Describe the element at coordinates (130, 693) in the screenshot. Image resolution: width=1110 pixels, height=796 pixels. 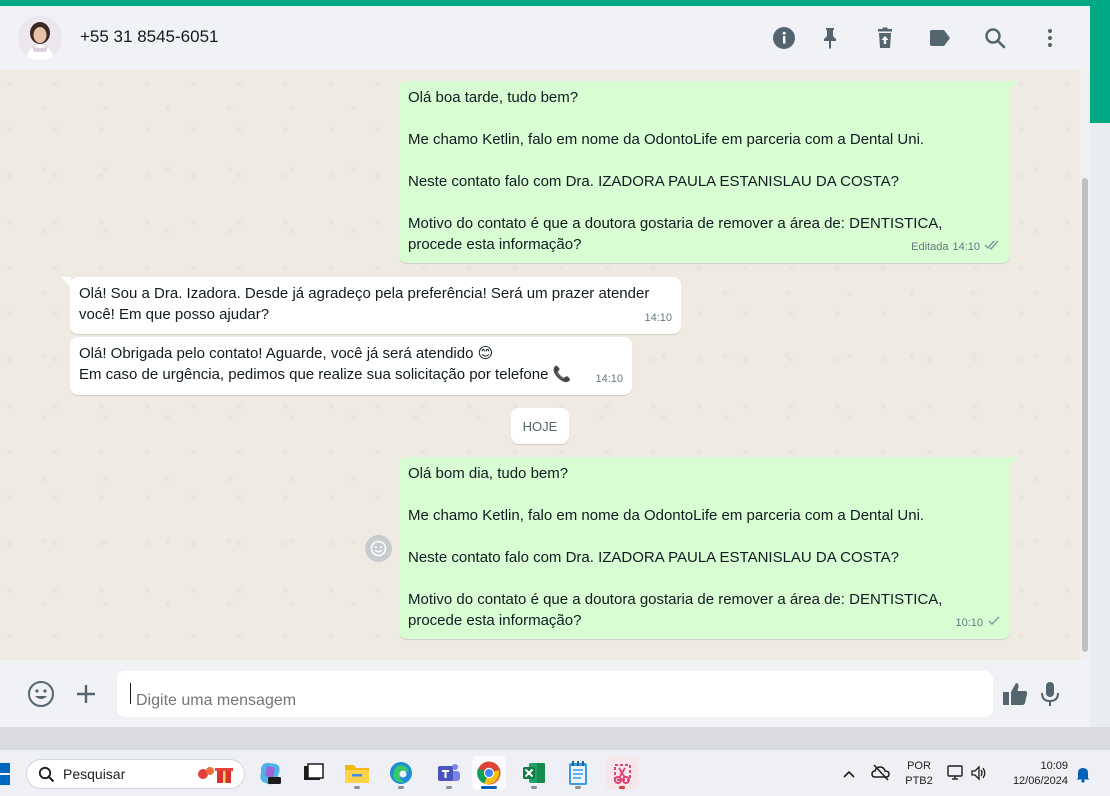
I see `text-caret` at that location.